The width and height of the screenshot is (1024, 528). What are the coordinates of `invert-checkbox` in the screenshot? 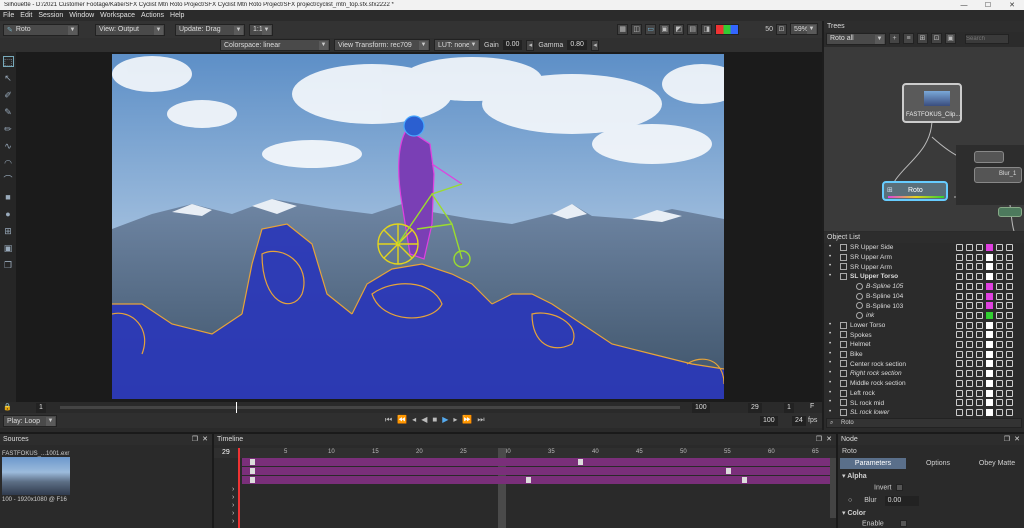 It's located at (900, 487).